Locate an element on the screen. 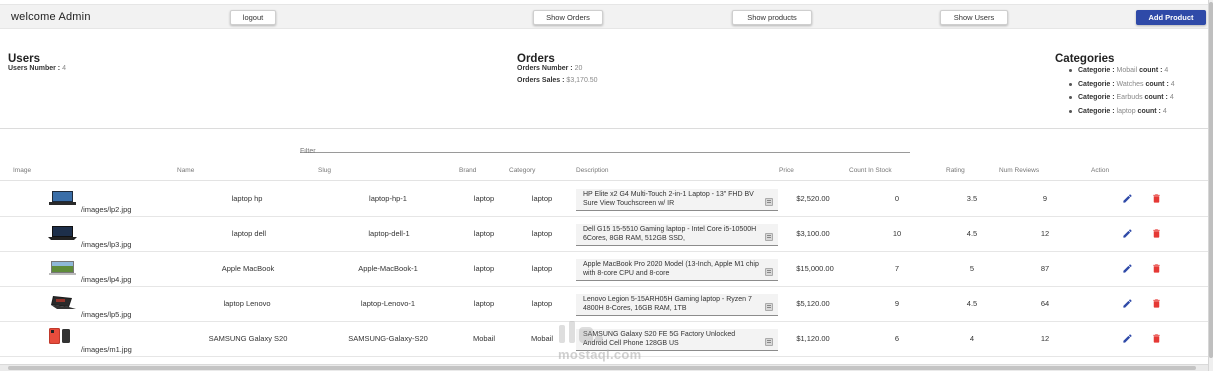  column-header-image: Image is located at coordinates (22, 170).